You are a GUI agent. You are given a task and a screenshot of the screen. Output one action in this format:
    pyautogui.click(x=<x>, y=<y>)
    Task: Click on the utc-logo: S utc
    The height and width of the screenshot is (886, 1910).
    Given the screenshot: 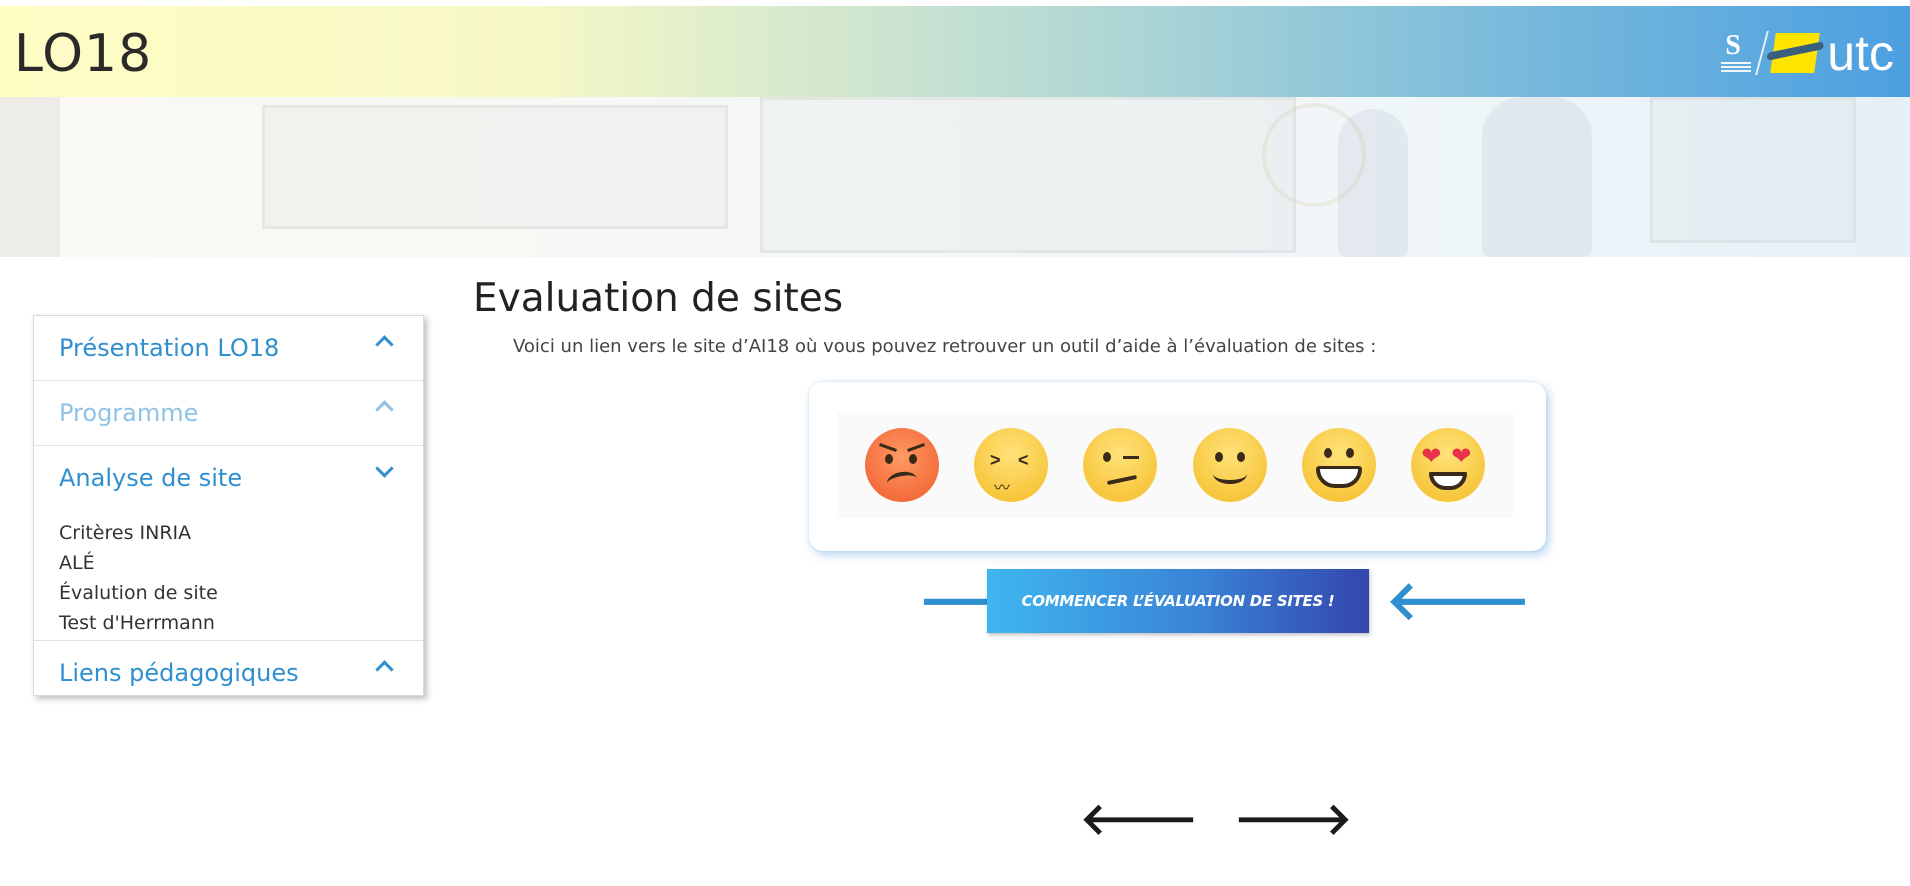 What is the action you would take?
    pyautogui.click(x=1807, y=53)
    